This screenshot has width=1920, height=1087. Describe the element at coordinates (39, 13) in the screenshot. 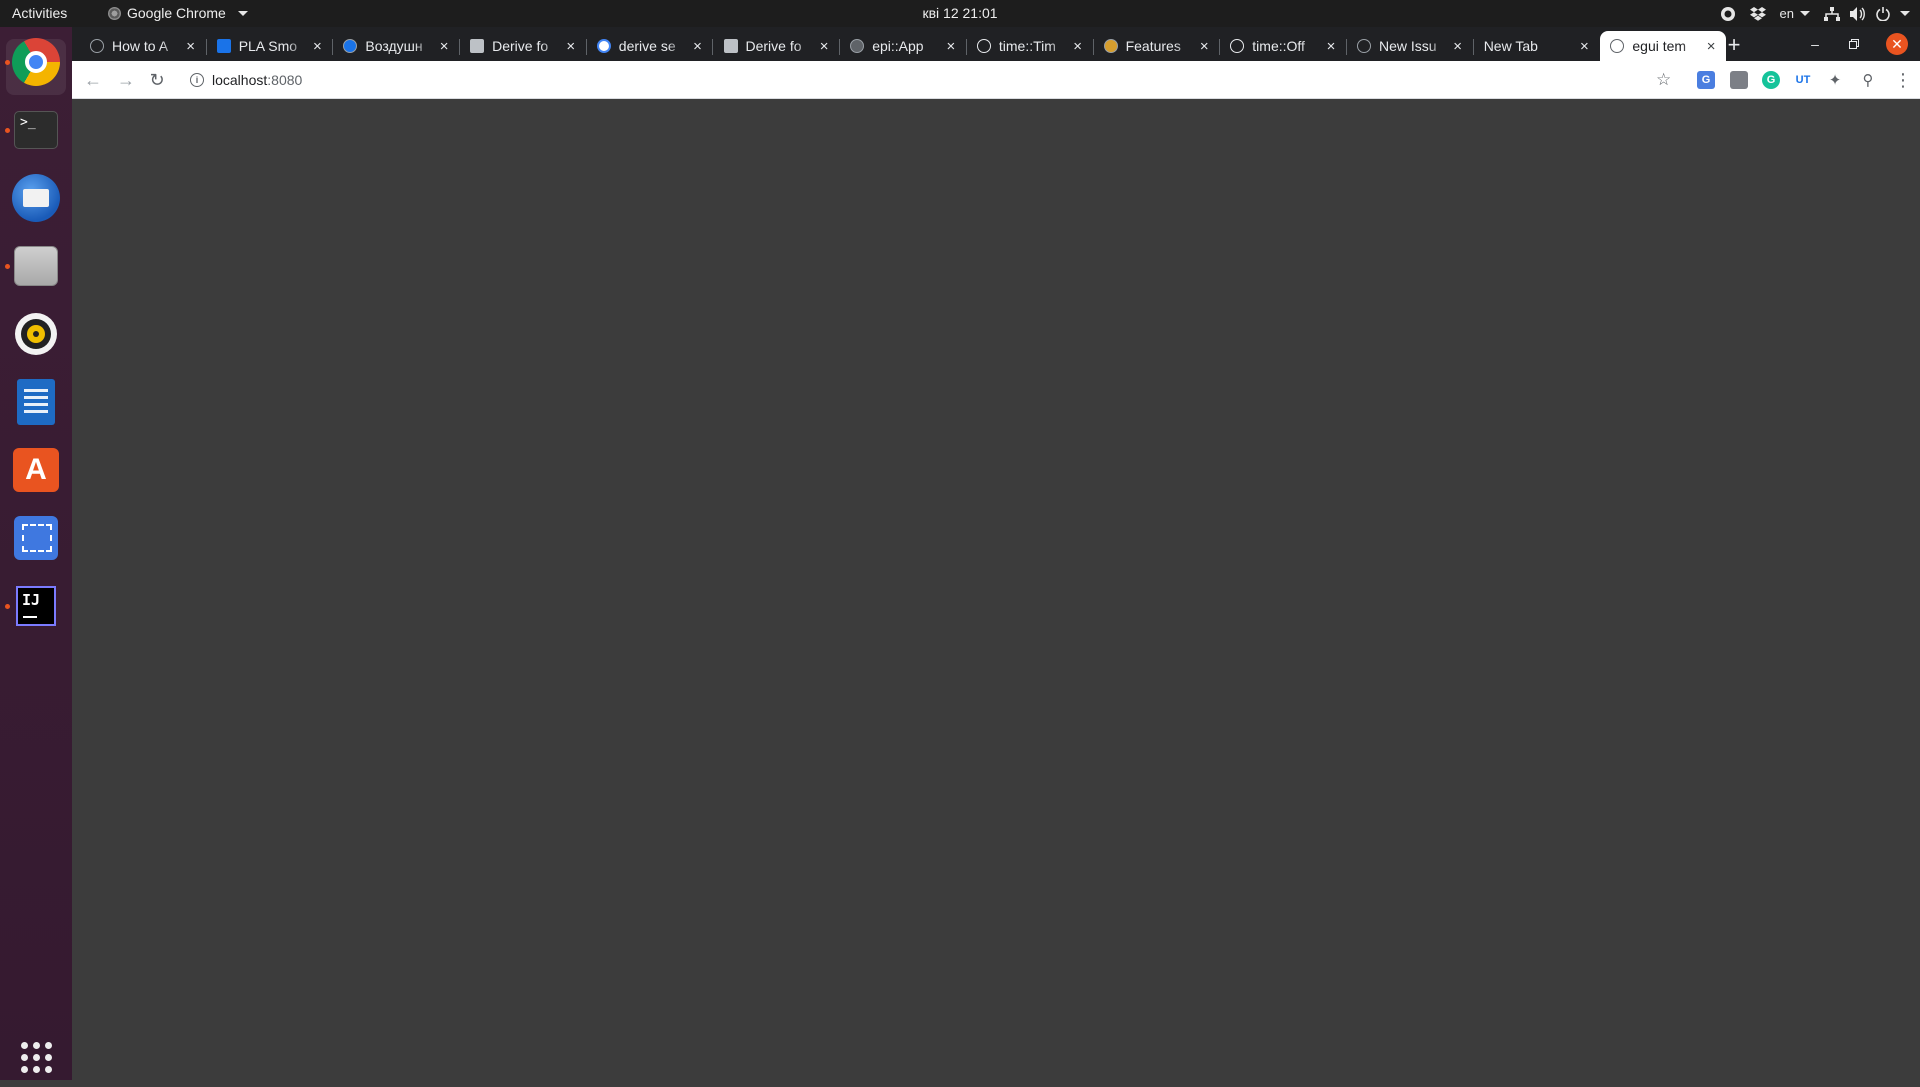

I see `activities-button: Activities` at that location.